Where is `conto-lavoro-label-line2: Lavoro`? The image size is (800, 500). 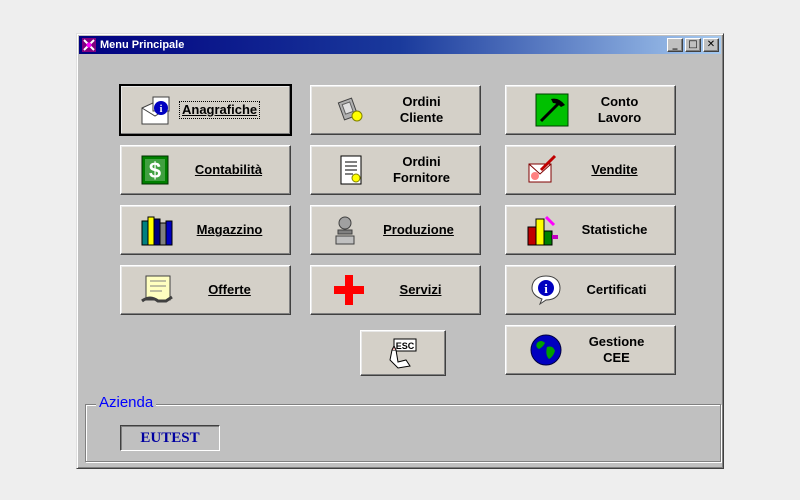 conto-lavoro-label-line2: Lavoro is located at coordinates (619, 117).